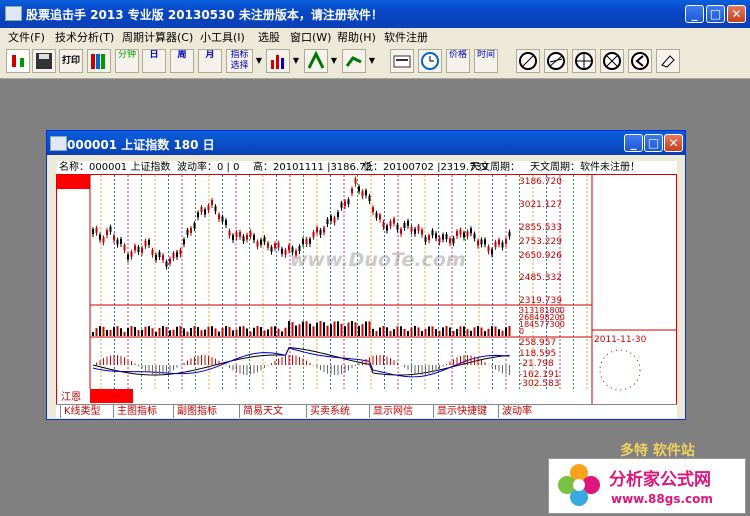  I want to click on minute-button: 分钟, so click(127, 61).